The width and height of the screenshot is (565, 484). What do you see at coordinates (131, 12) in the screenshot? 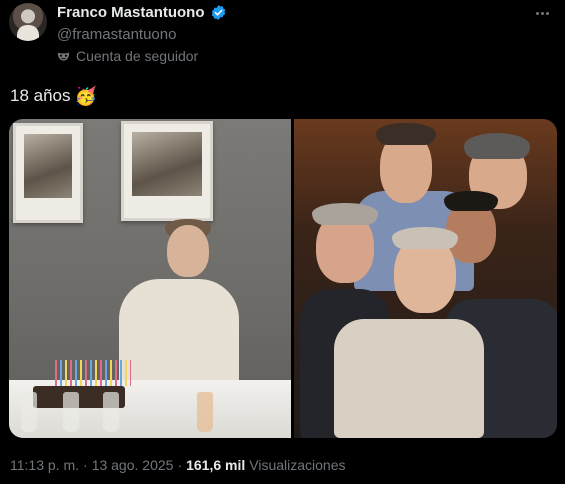
I see `author-display-name: Franco Mastantuono` at bounding box center [131, 12].